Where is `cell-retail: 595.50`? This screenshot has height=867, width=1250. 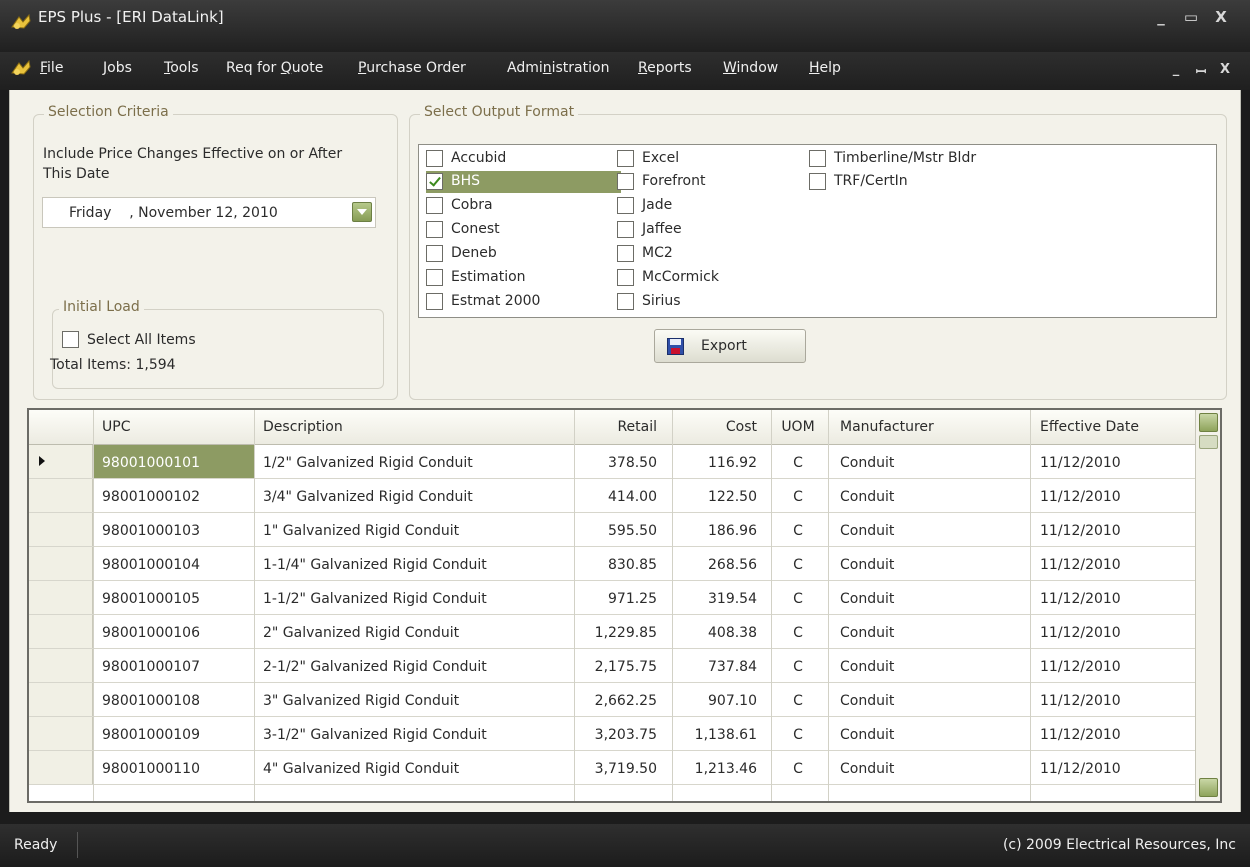
cell-retail: 595.50 is located at coordinates (616, 531).